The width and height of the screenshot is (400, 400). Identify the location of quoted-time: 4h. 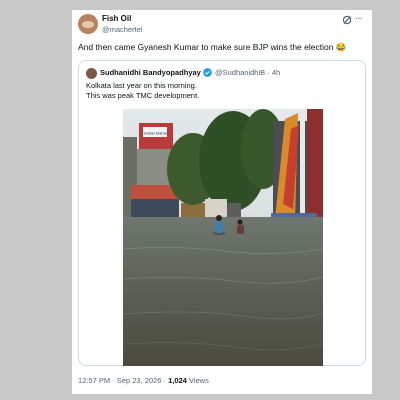
(276, 72).